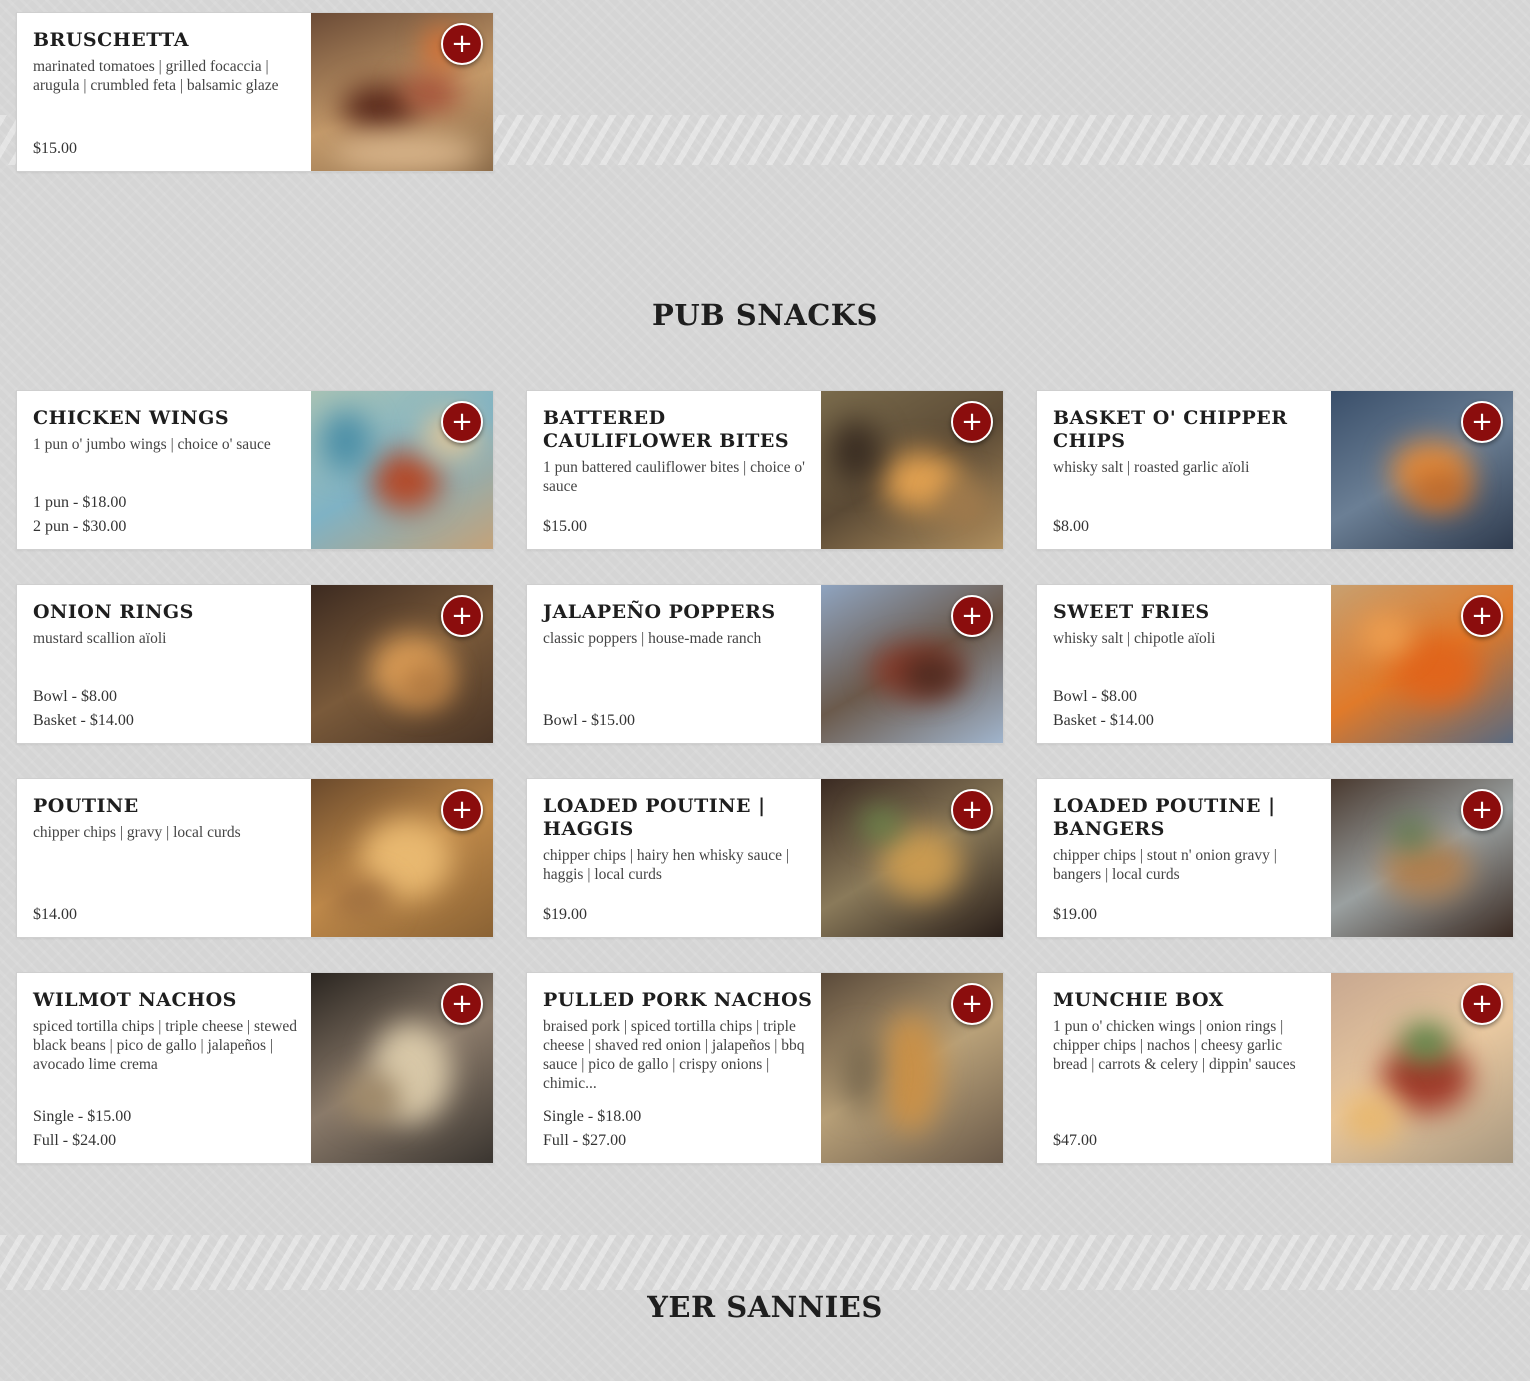 Image resolution: width=1530 pixels, height=1381 pixels. What do you see at coordinates (82, 1129) in the screenshot?
I see `menu-item-prices: Single - $15.00 Full - $24.00` at bounding box center [82, 1129].